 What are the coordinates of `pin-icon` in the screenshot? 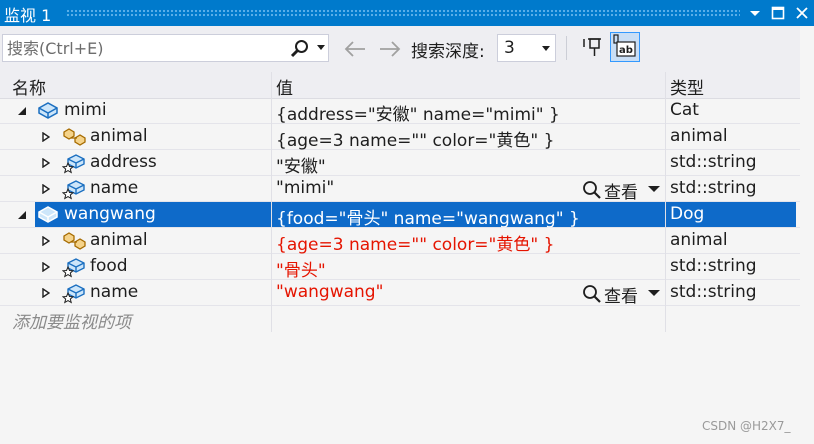 It's located at (594, 48).